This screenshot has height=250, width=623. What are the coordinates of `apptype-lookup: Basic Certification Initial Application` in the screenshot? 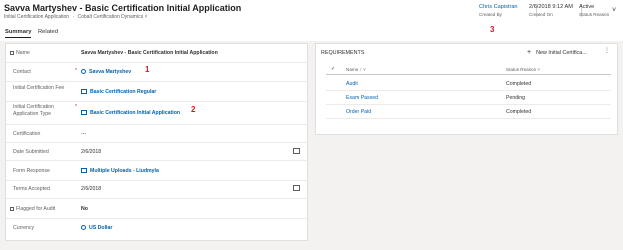 It's located at (130, 113).